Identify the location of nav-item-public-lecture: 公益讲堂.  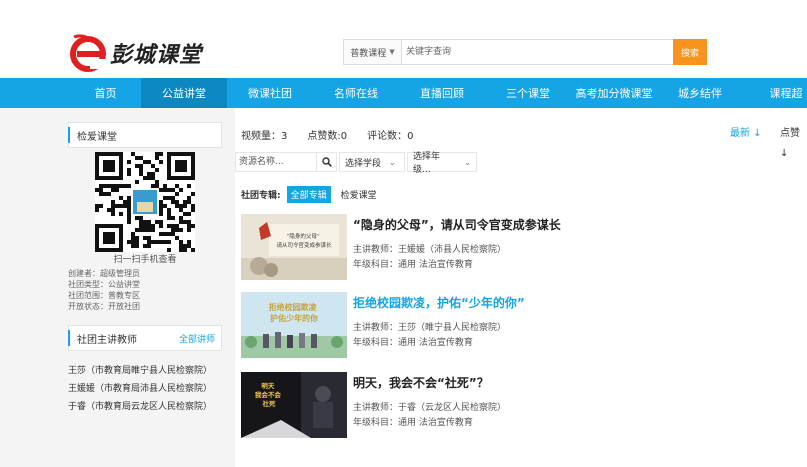
(184, 93).